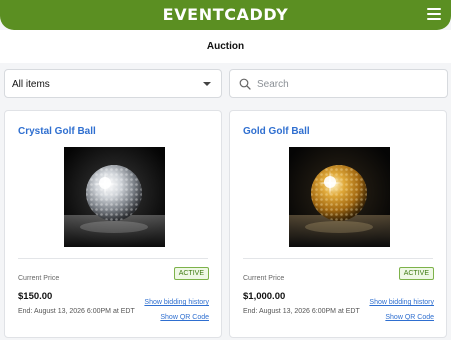 Image resolution: width=451 pixels, height=340 pixels. What do you see at coordinates (339, 197) in the screenshot?
I see `gold-golf-ball-image` at bounding box center [339, 197].